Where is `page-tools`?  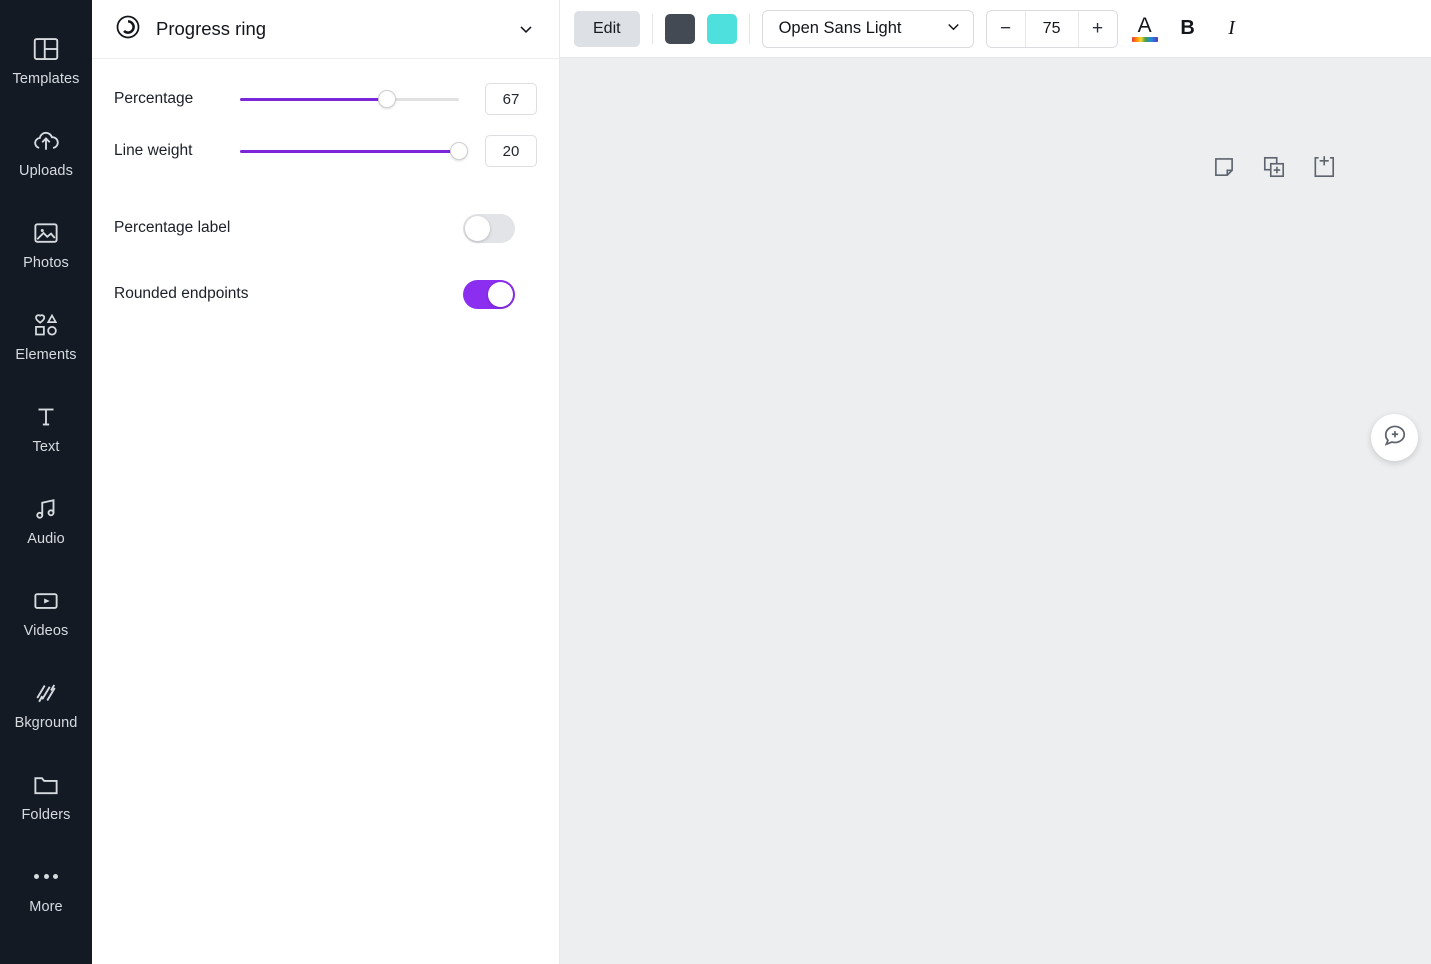
page-tools is located at coordinates (1274, 167).